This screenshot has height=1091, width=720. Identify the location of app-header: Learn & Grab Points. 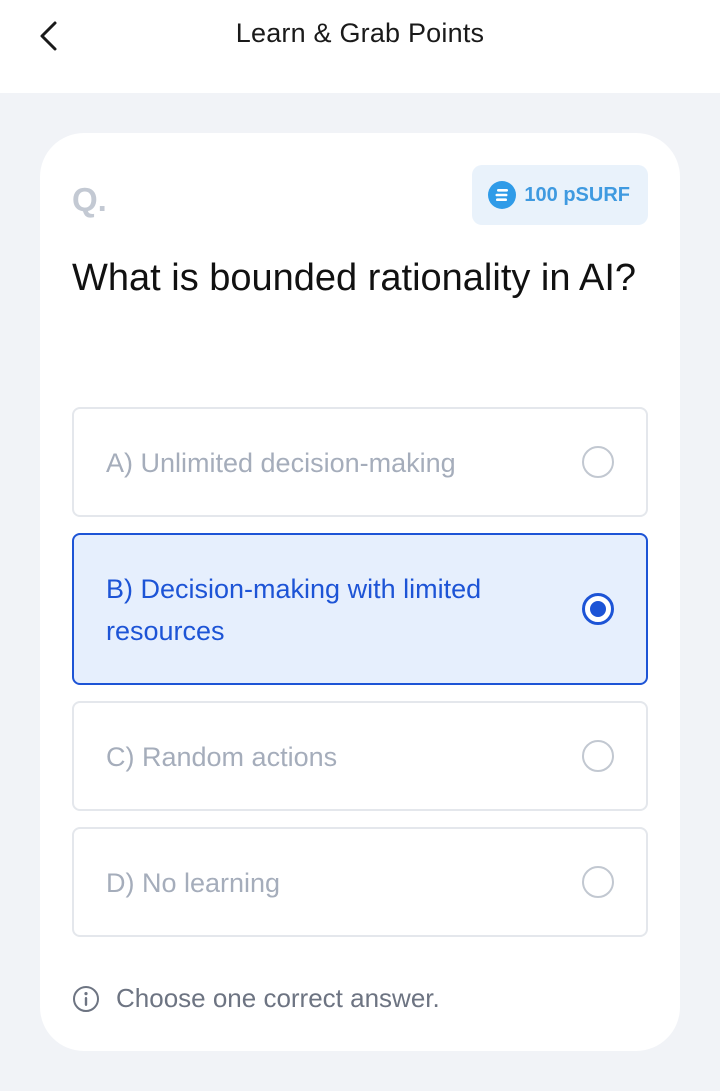
(360, 46).